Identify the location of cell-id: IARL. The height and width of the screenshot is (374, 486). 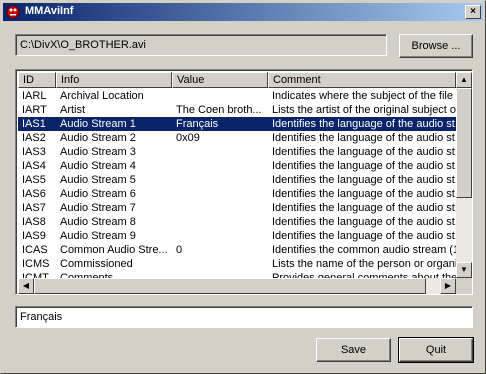
(34, 96).